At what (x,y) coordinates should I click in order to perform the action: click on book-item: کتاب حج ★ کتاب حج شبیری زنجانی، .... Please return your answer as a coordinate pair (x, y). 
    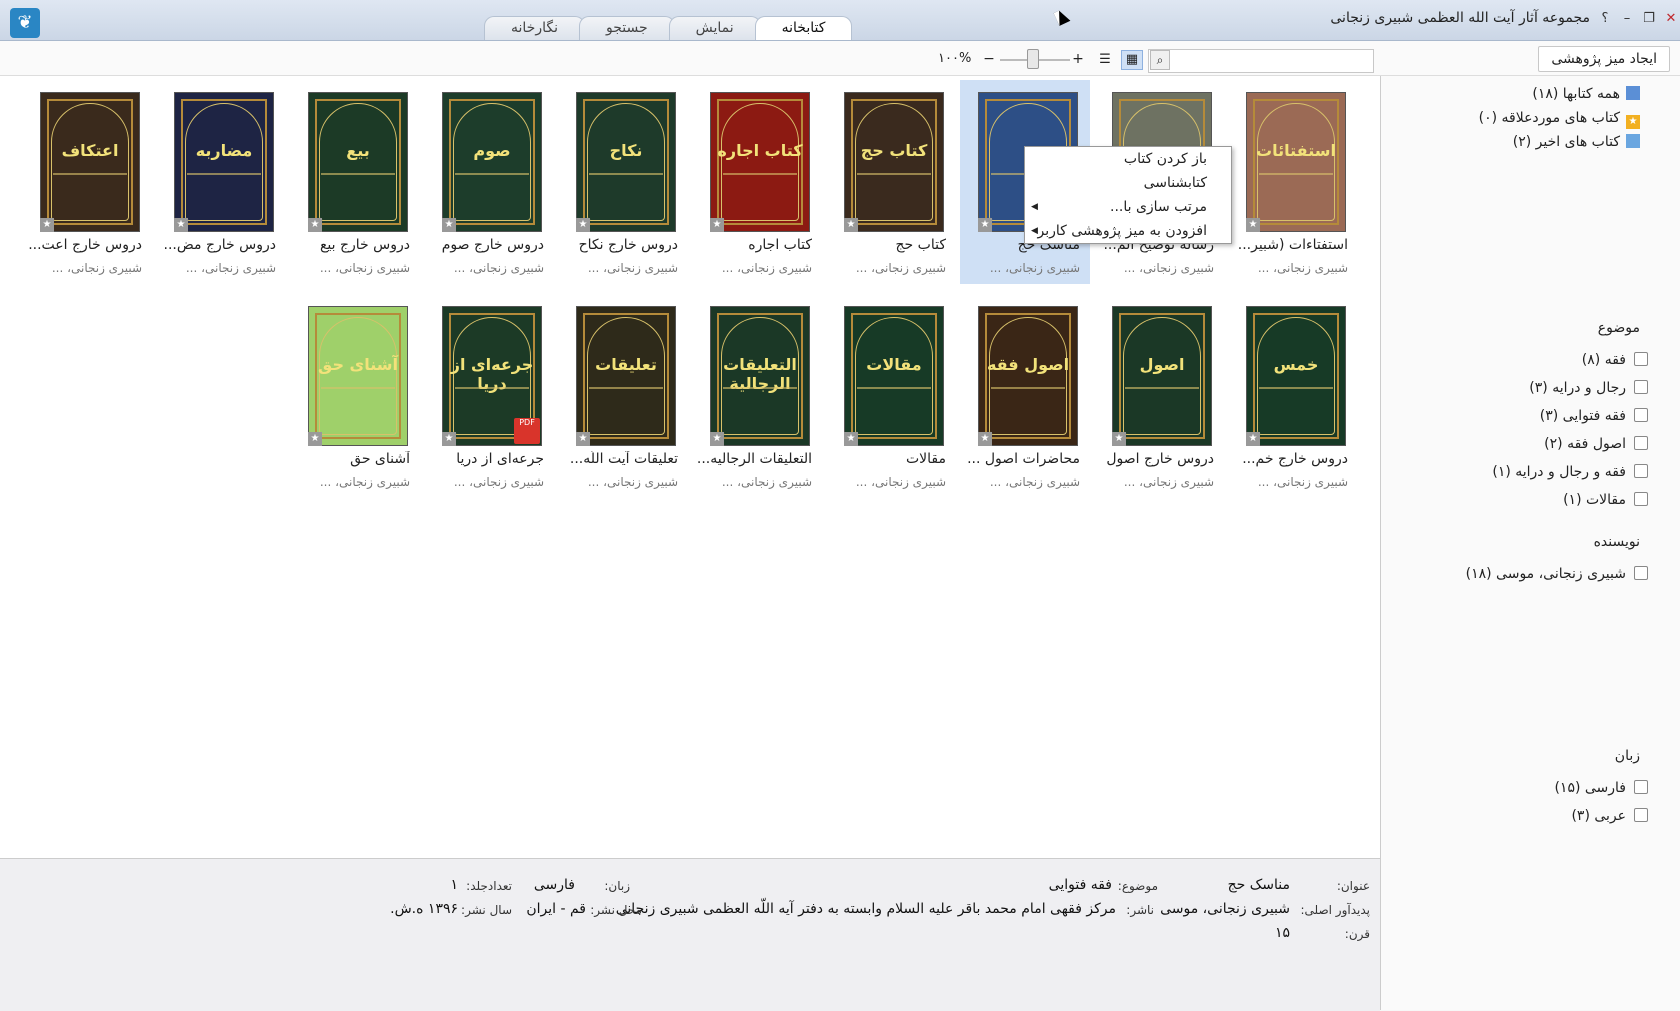
    Looking at the image, I should click on (891, 182).